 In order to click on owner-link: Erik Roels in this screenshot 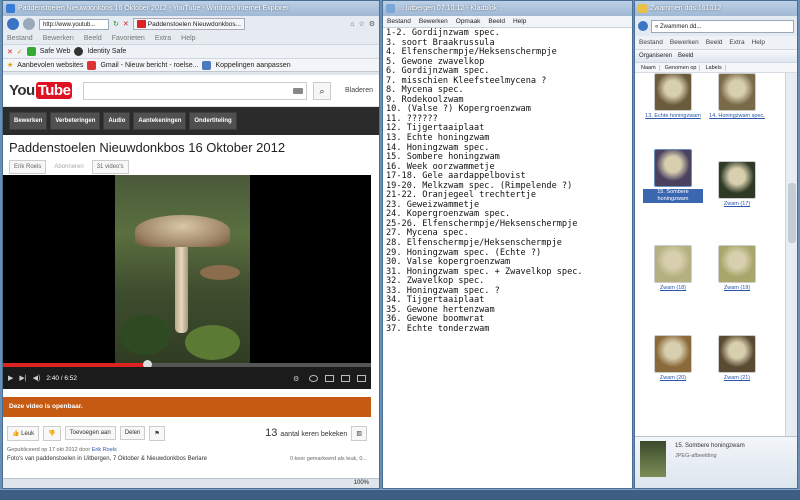, I will do `click(28, 167)`.